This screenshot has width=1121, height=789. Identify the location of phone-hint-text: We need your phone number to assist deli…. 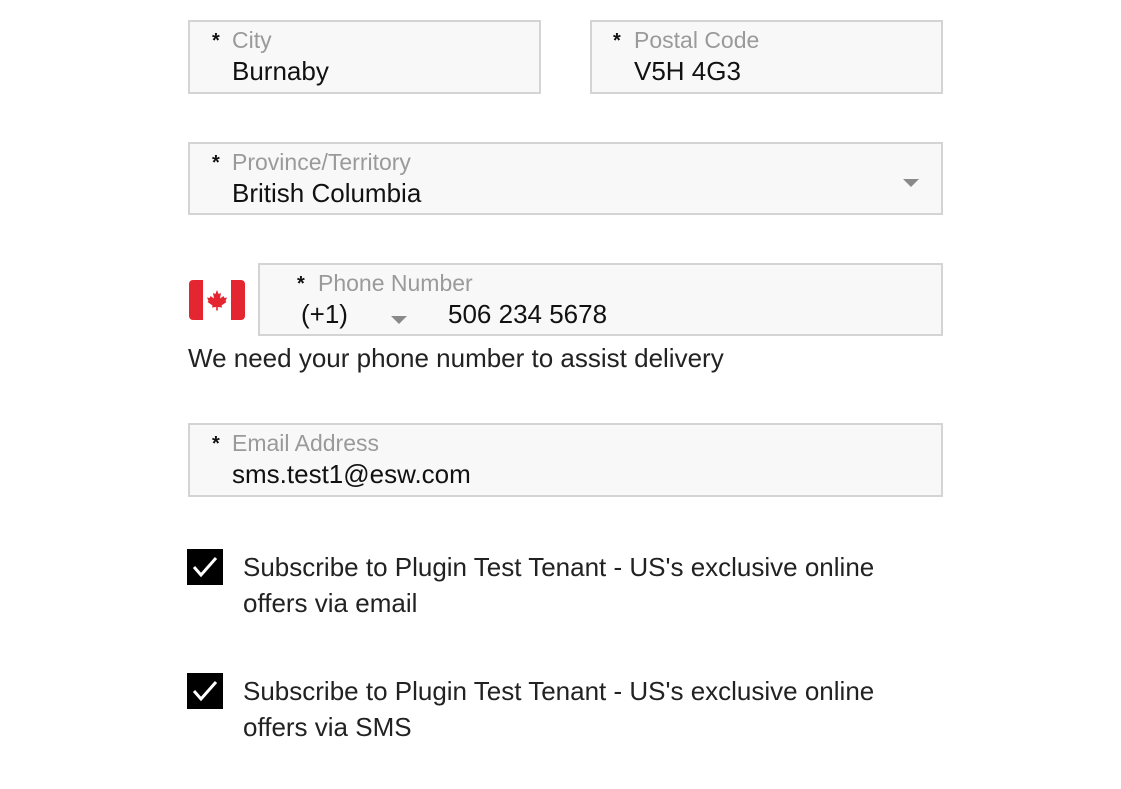
(456, 358).